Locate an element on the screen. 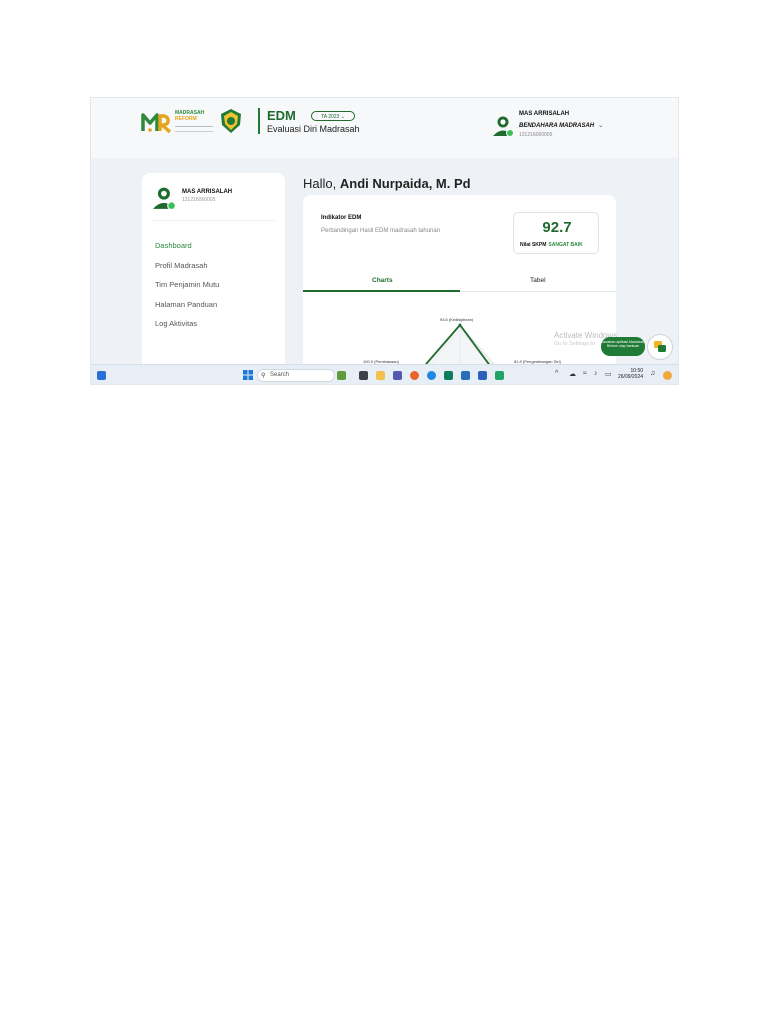  user-role-dropdown: BENDAHARA MADRASAH ⌄ is located at coordinates (561, 125).